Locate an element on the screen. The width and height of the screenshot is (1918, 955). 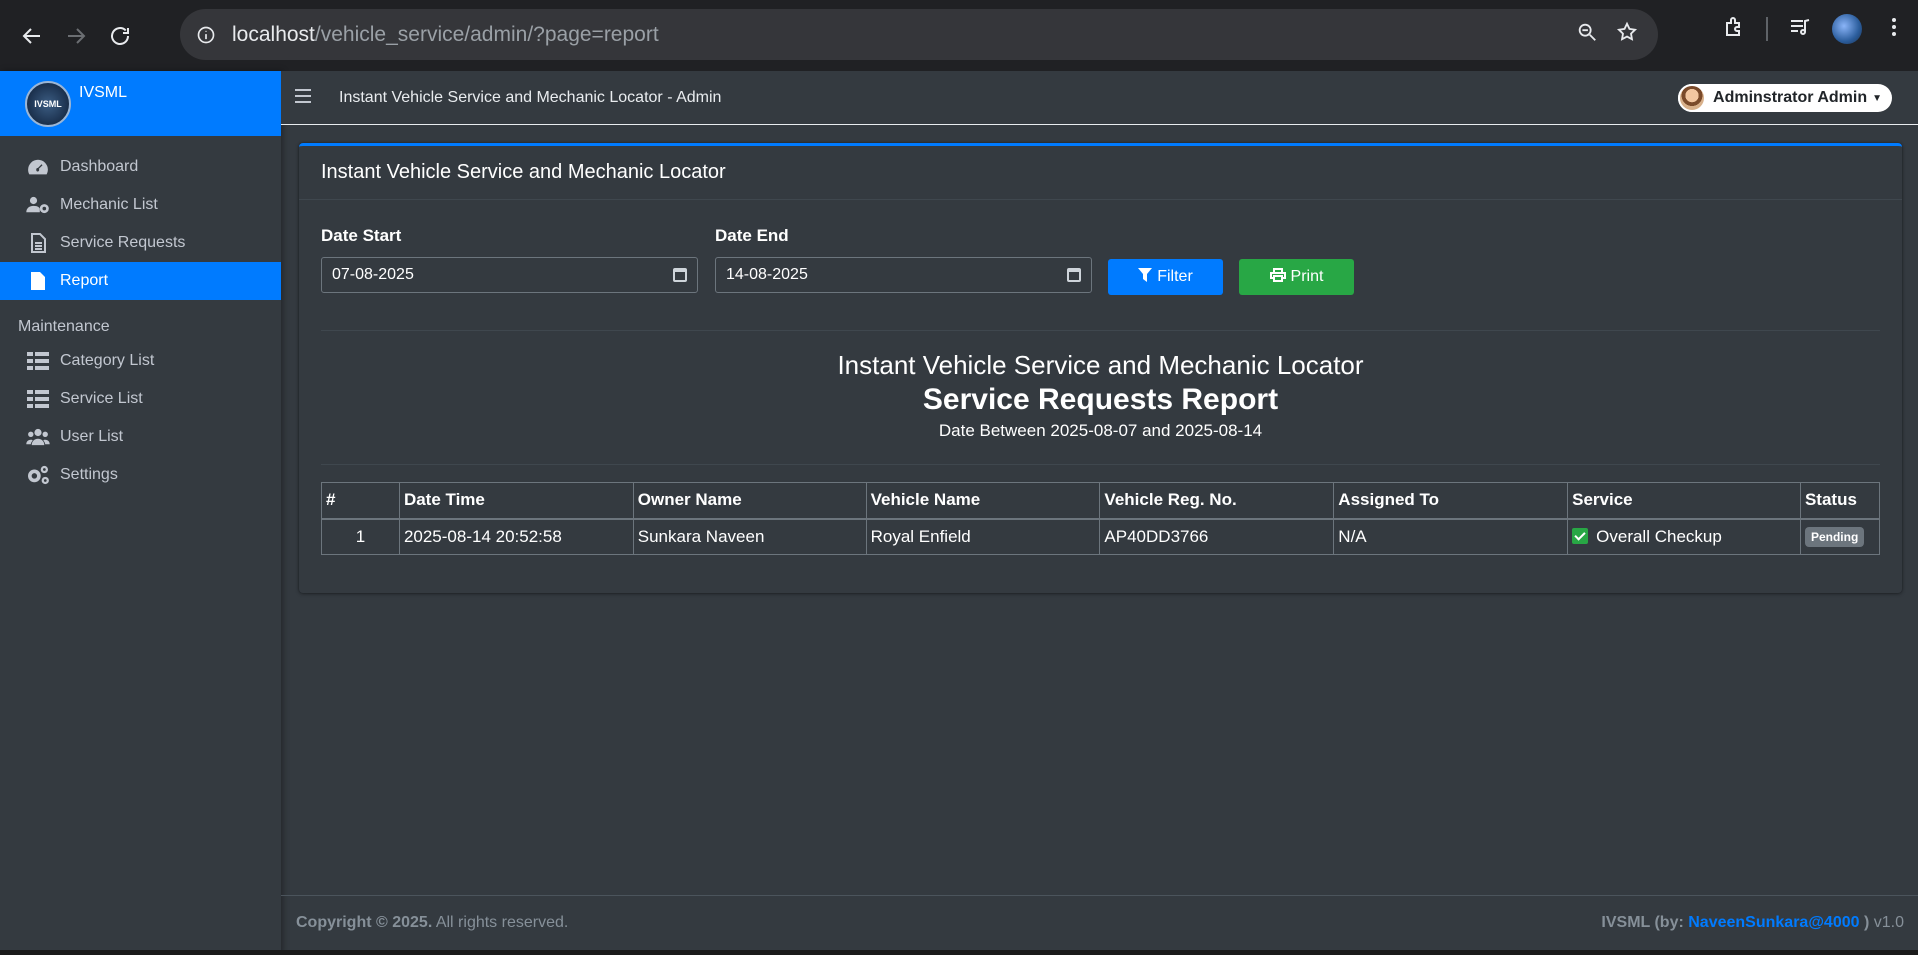
file-icon is located at coordinates (38, 281).